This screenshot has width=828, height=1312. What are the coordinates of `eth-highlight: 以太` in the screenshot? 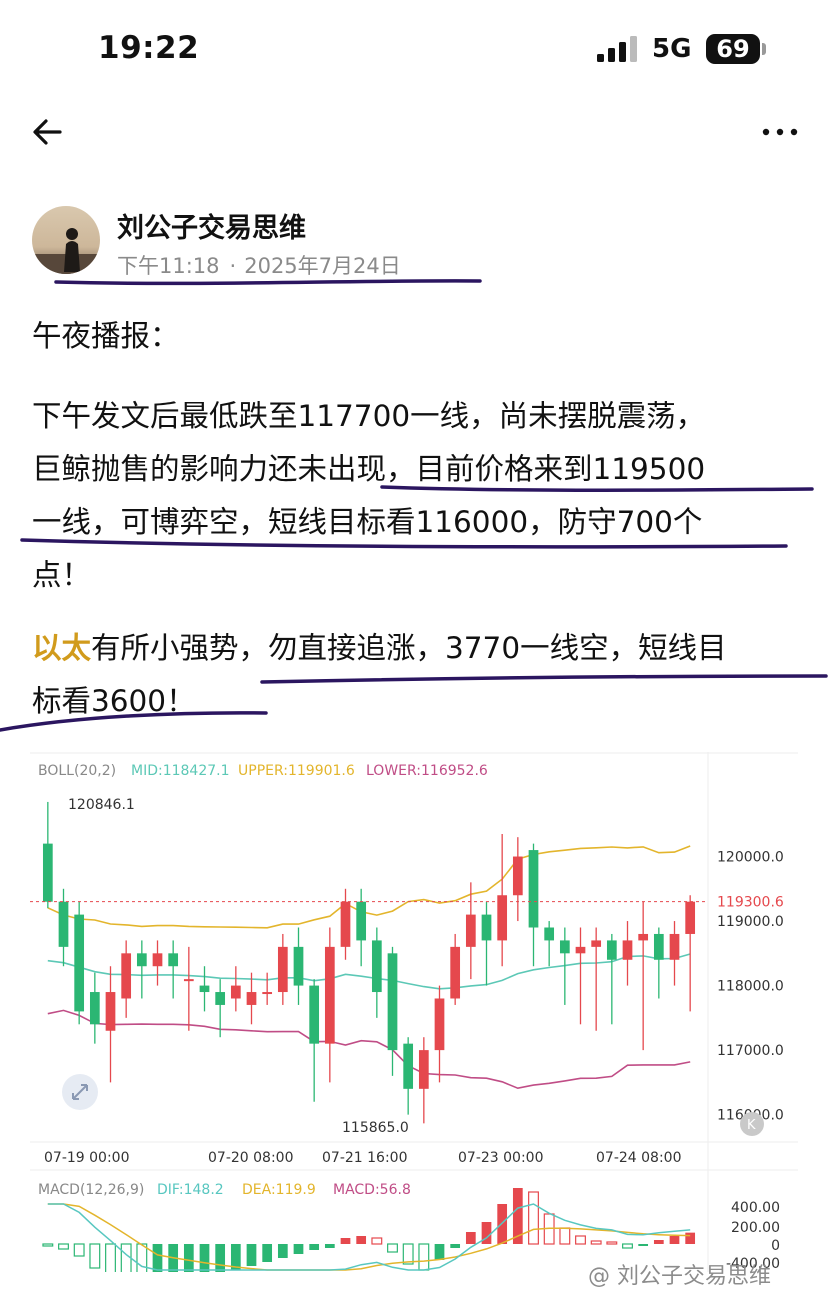 It's located at (61, 648).